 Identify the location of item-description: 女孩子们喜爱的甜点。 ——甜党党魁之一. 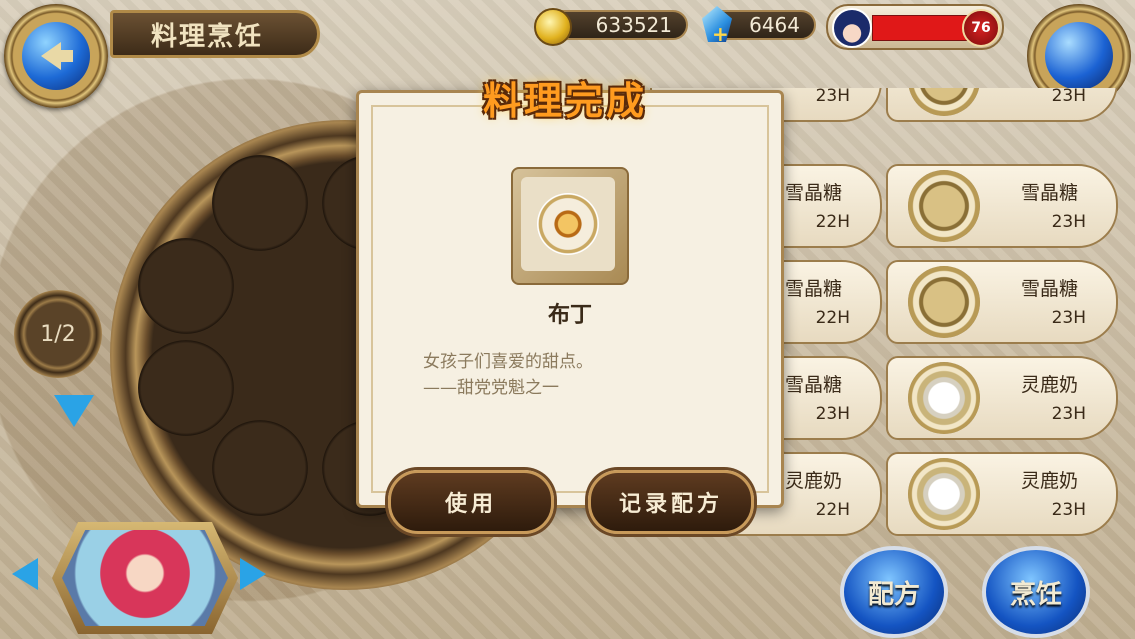
(573, 375).